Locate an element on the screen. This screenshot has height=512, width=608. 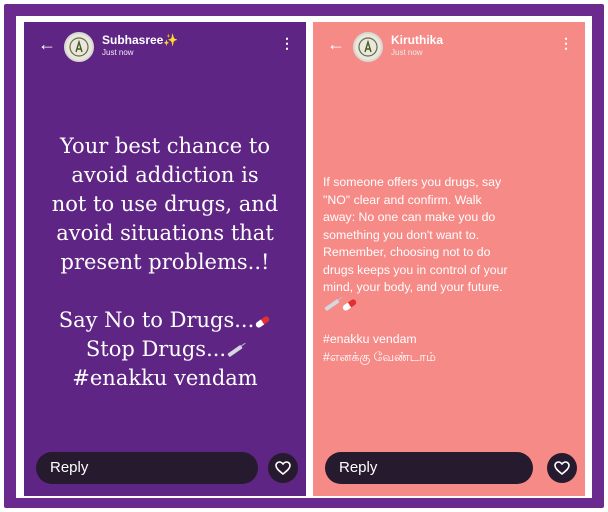
hashtag-tamil: #எனக்கு வேண்டாம் is located at coordinates (379, 356).